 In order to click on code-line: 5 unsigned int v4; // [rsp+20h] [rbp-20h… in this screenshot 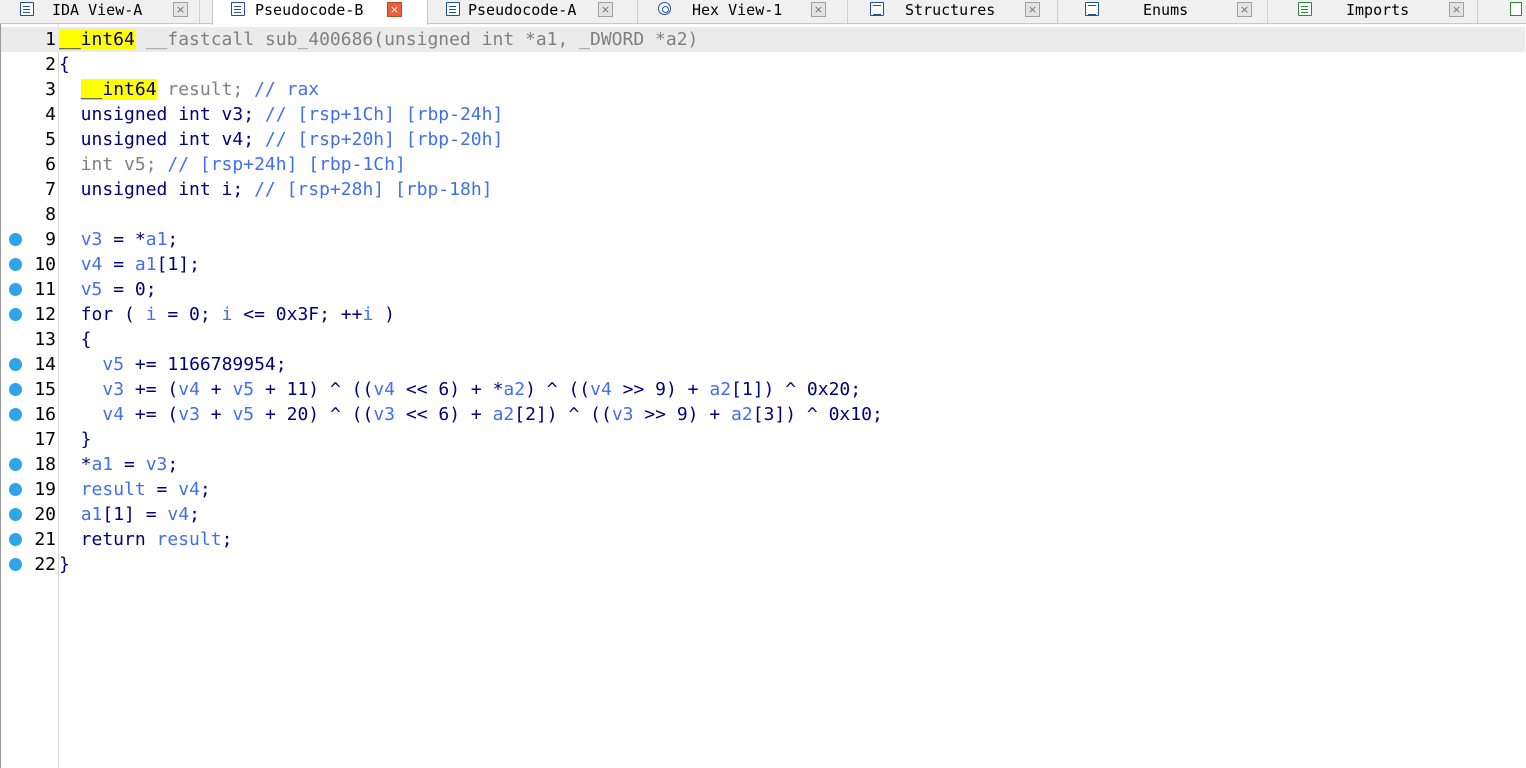, I will do `click(763, 139)`.